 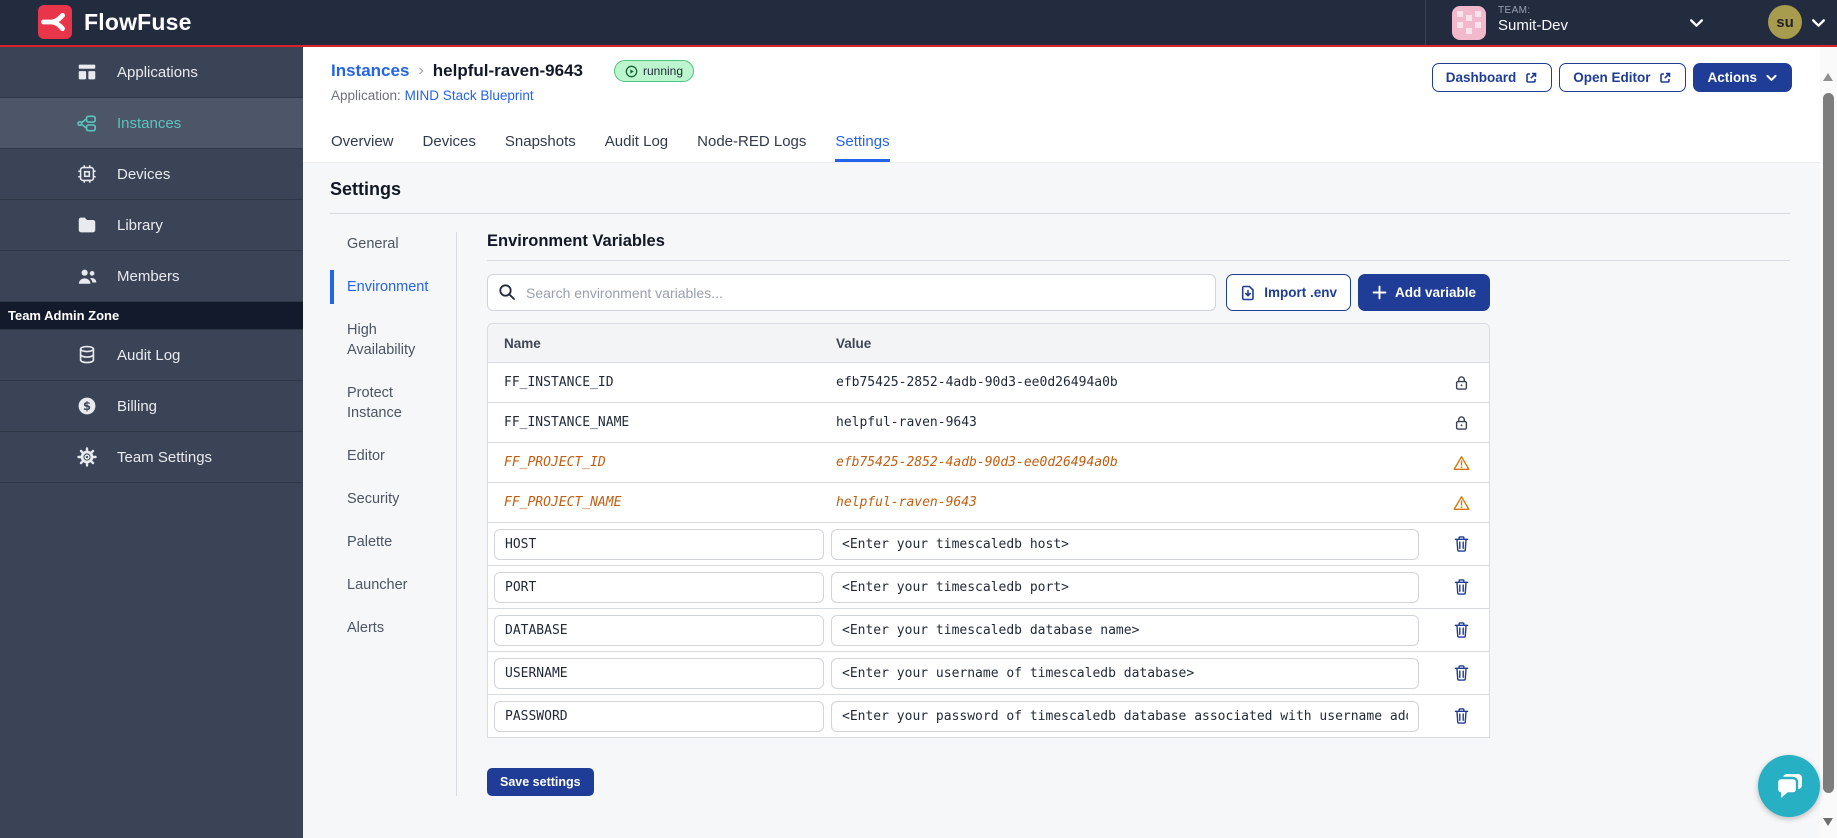 I want to click on tab-audit-log: Audit Log, so click(x=636, y=147).